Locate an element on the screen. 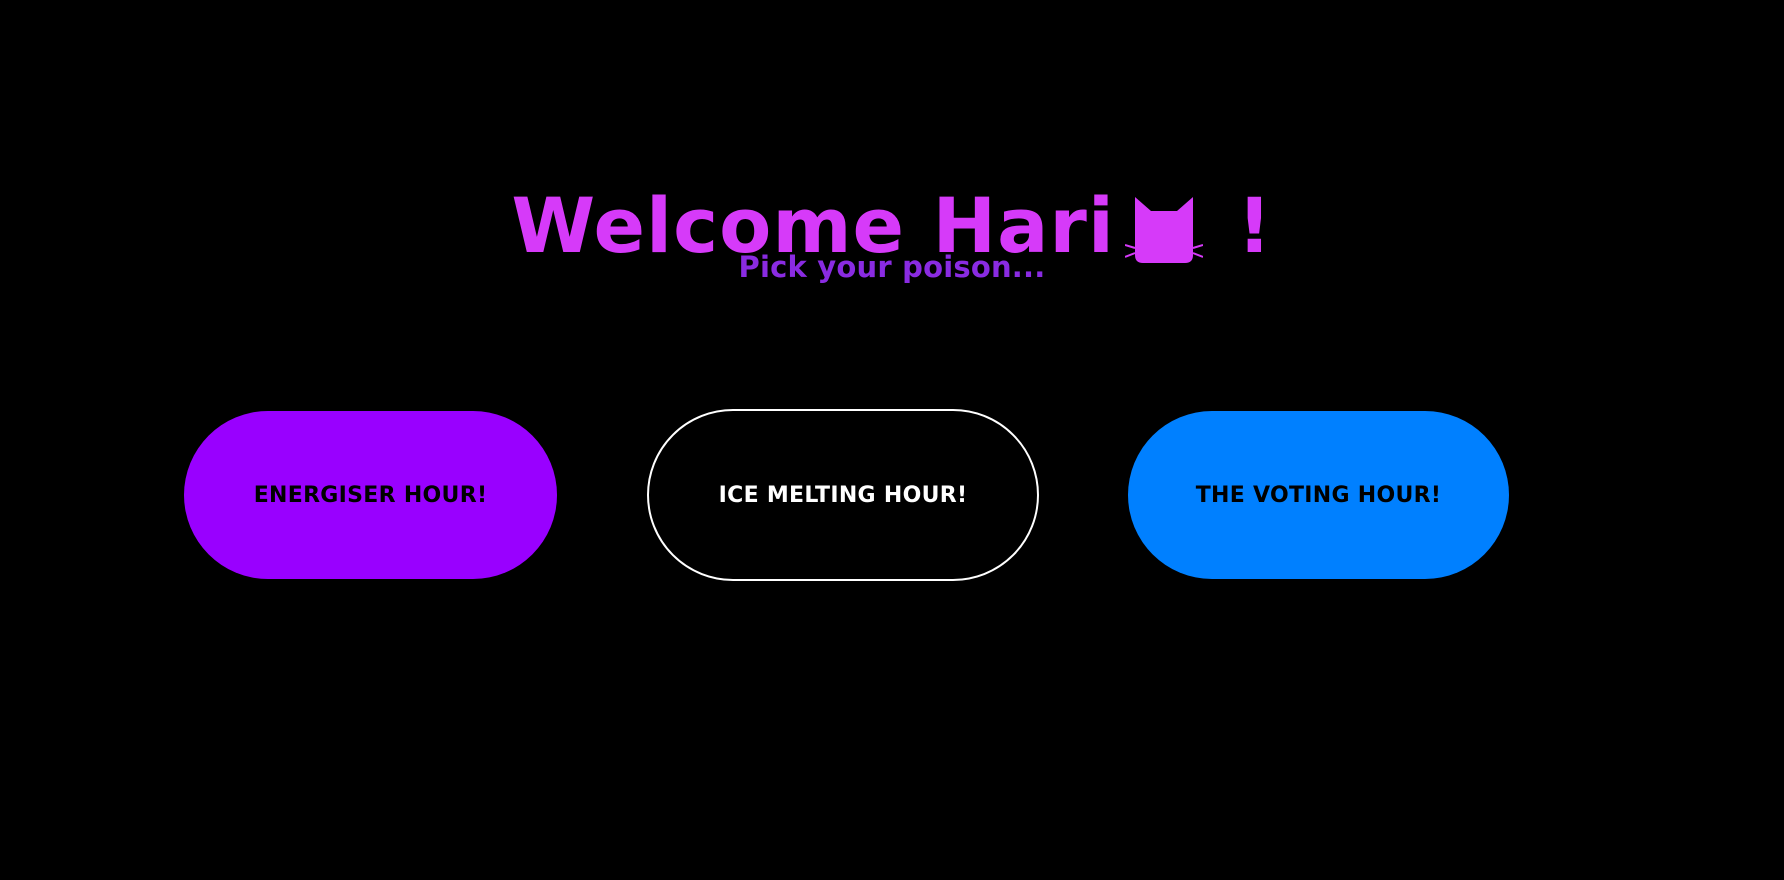 Image resolution: width=1784 pixels, height=880 pixels. ice-melting-hour-button: ICE MELTING HOUR! is located at coordinates (843, 495).